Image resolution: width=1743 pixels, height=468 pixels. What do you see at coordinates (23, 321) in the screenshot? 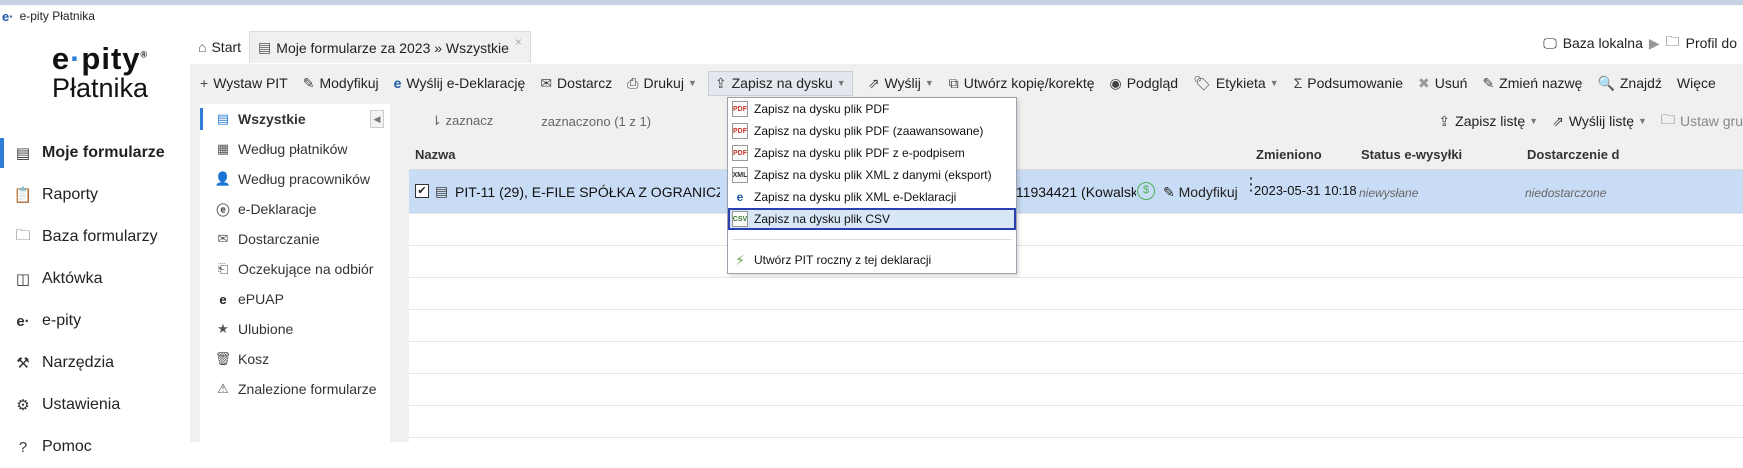
I see `epity-icon: e·` at bounding box center [23, 321].